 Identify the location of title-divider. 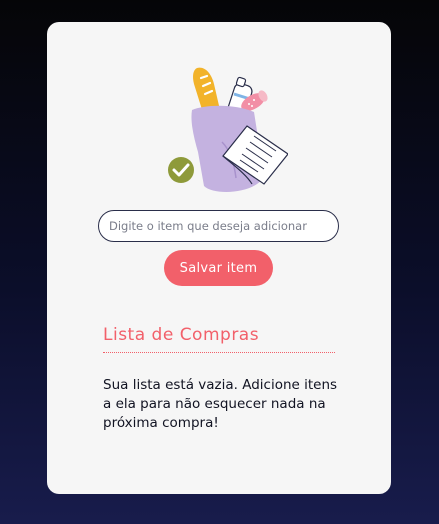
(219, 352).